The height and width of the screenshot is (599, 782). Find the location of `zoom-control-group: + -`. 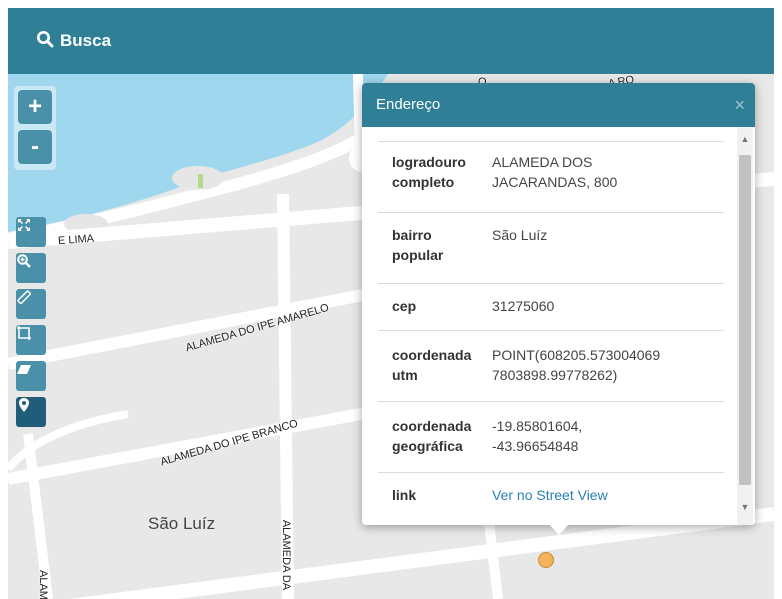

zoom-control-group: + - is located at coordinates (35, 128).